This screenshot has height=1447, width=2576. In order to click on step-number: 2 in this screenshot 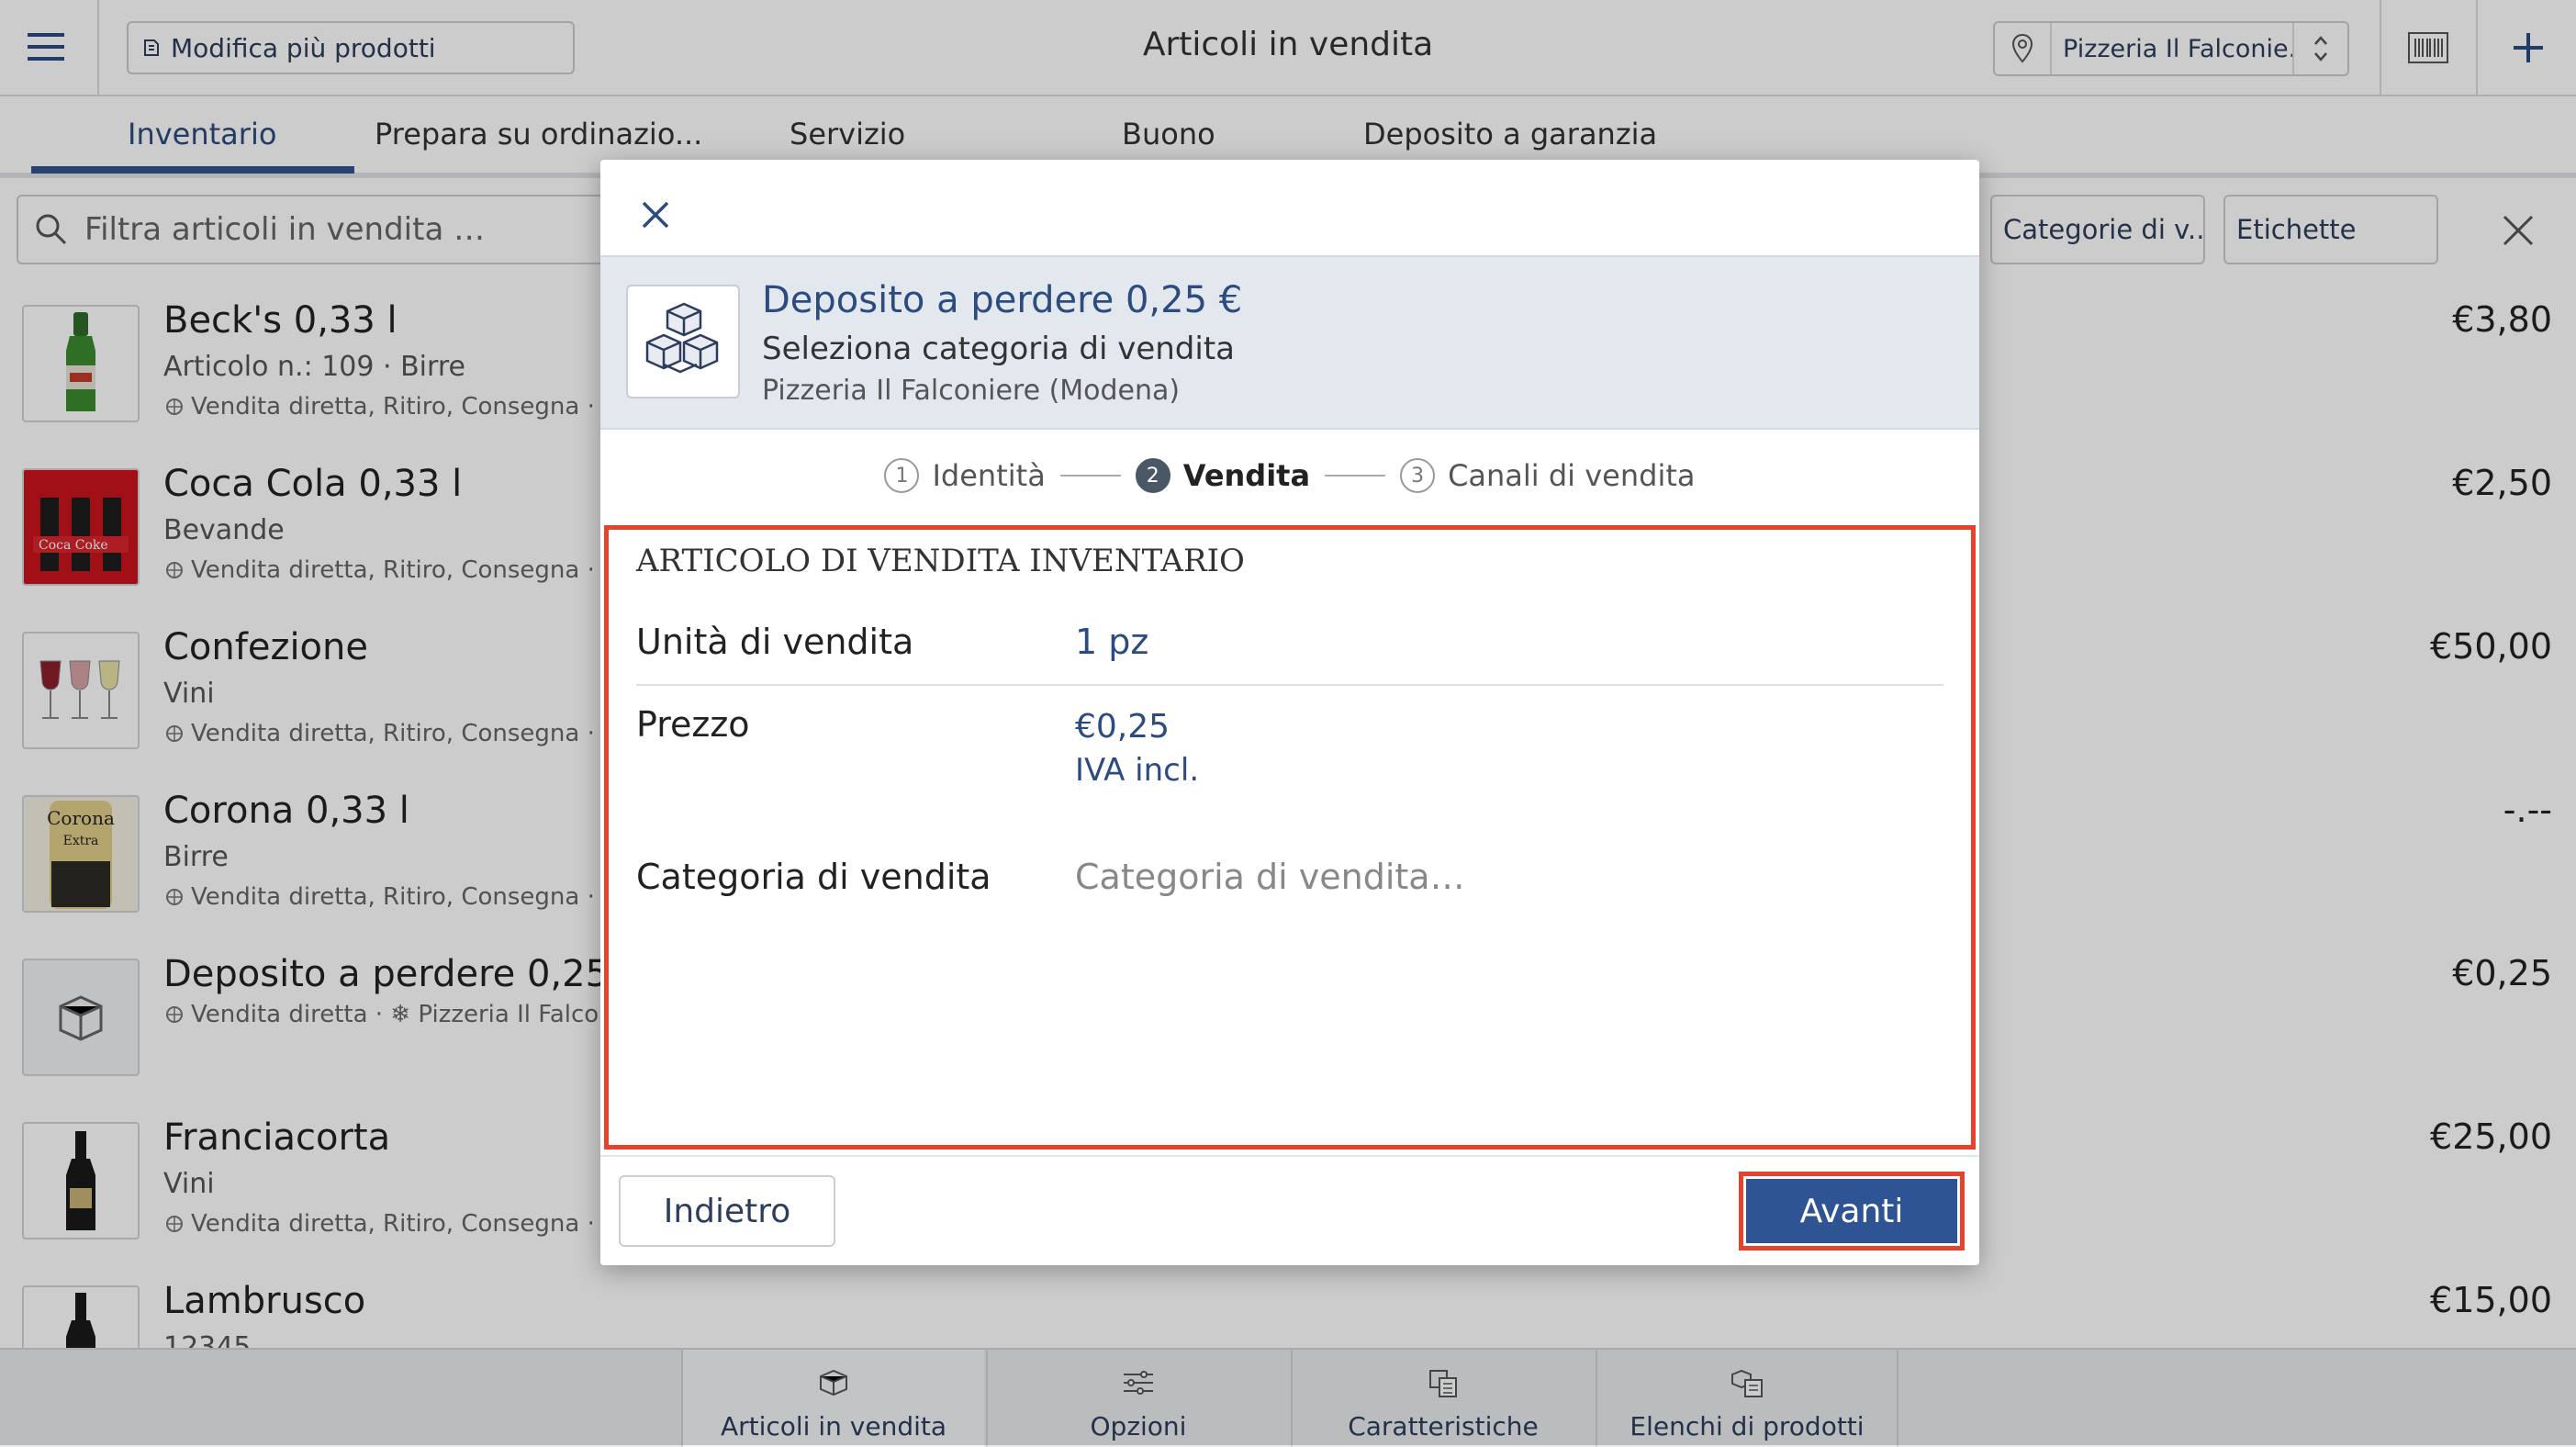, I will do `click(1152, 475)`.